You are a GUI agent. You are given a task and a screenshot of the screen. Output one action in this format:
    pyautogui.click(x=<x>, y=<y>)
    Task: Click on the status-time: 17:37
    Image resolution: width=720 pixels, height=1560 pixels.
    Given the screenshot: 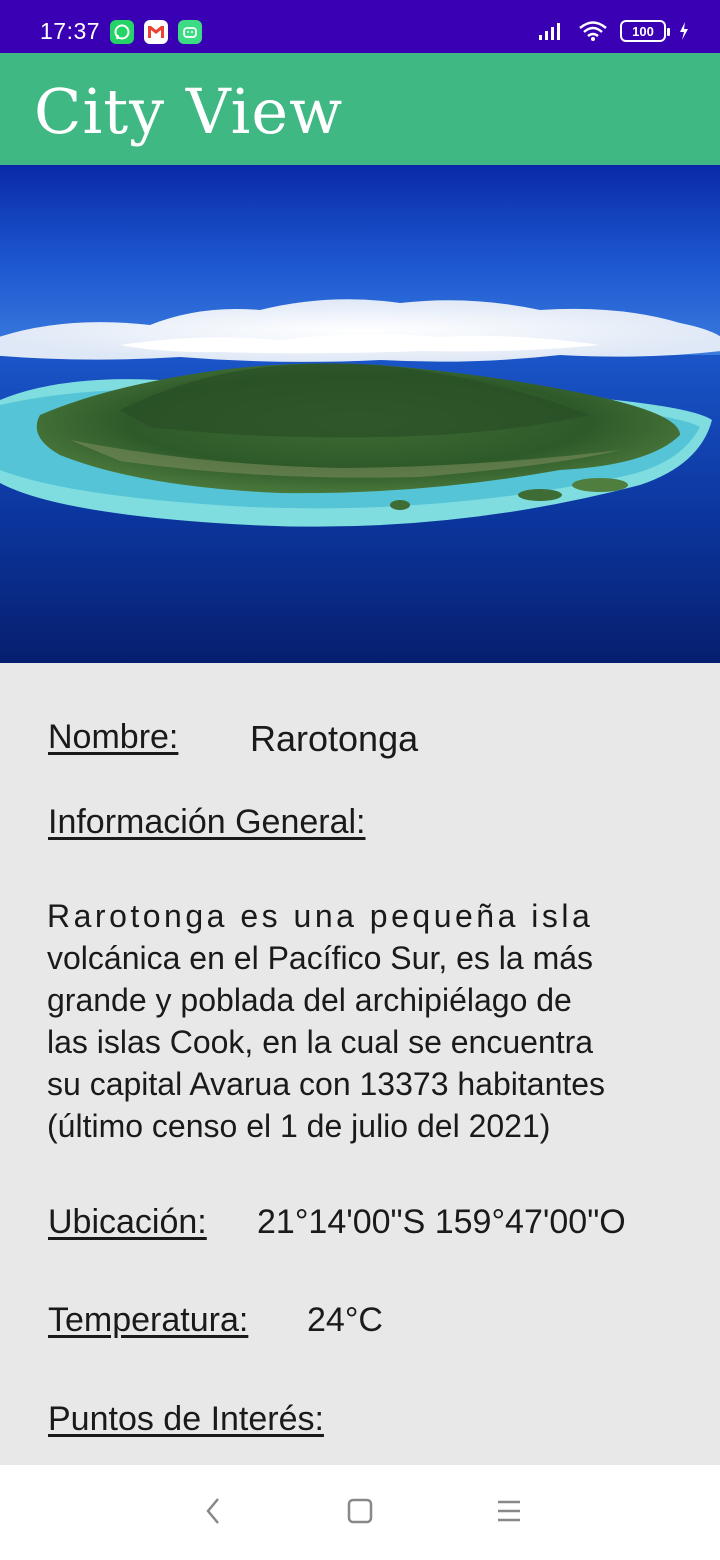 What is the action you would take?
    pyautogui.click(x=70, y=31)
    